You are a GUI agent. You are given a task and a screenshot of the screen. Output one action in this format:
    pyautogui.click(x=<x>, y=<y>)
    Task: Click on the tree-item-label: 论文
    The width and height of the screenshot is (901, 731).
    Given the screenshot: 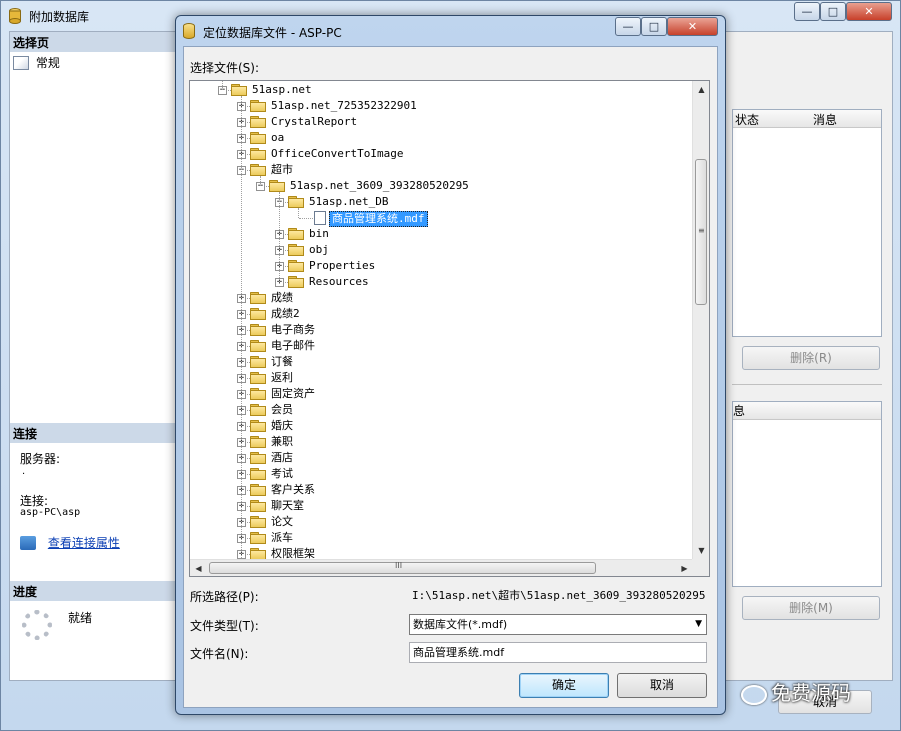 What is the action you would take?
    pyautogui.click(x=282, y=521)
    